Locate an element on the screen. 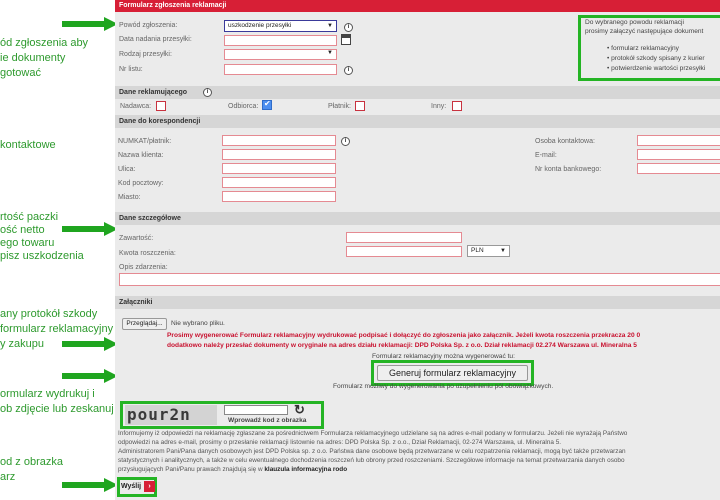 Image resolution: width=720 pixels, height=500 pixels. other-checkbox is located at coordinates (457, 106).